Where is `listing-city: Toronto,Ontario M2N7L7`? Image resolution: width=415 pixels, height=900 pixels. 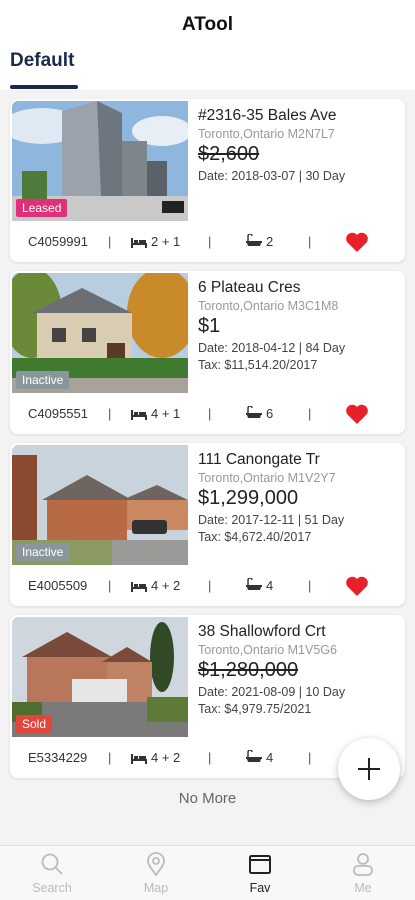 listing-city: Toronto,Ontario M2N7L7 is located at coordinates (266, 134).